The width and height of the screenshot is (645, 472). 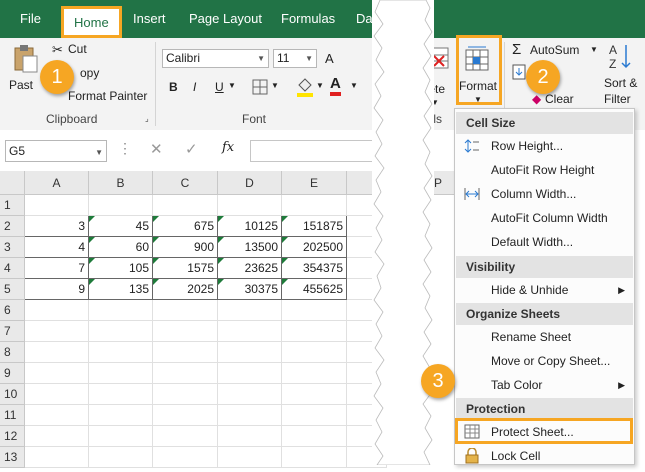 What do you see at coordinates (329, 58) in the screenshot?
I see `grow-font-icon: A` at bounding box center [329, 58].